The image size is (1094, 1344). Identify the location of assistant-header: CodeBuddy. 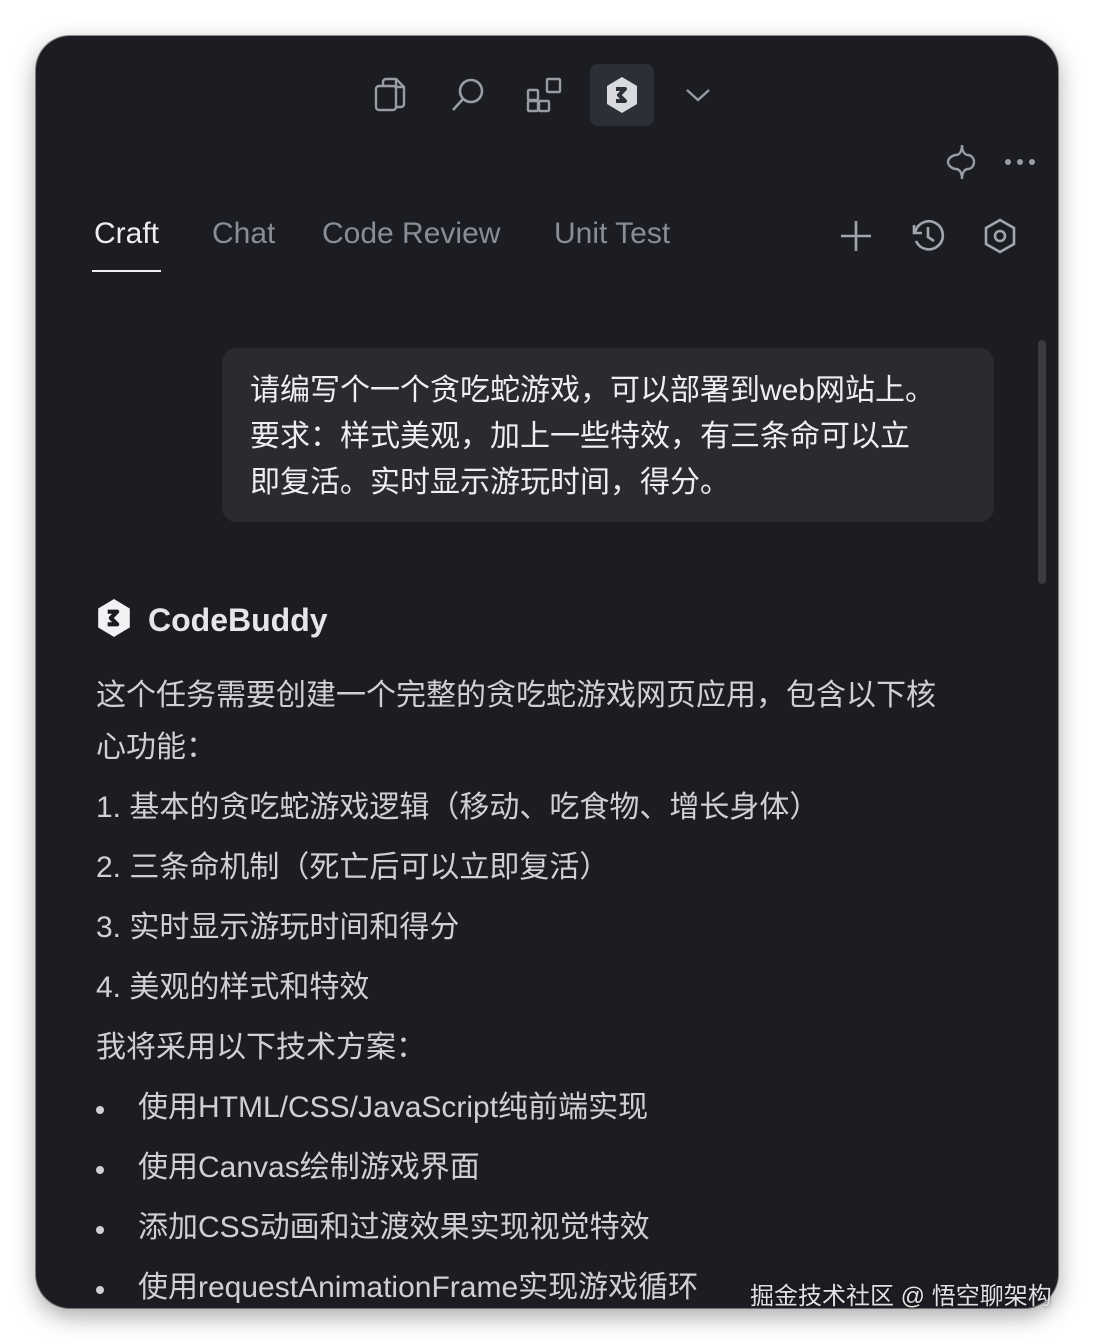
(212, 620).